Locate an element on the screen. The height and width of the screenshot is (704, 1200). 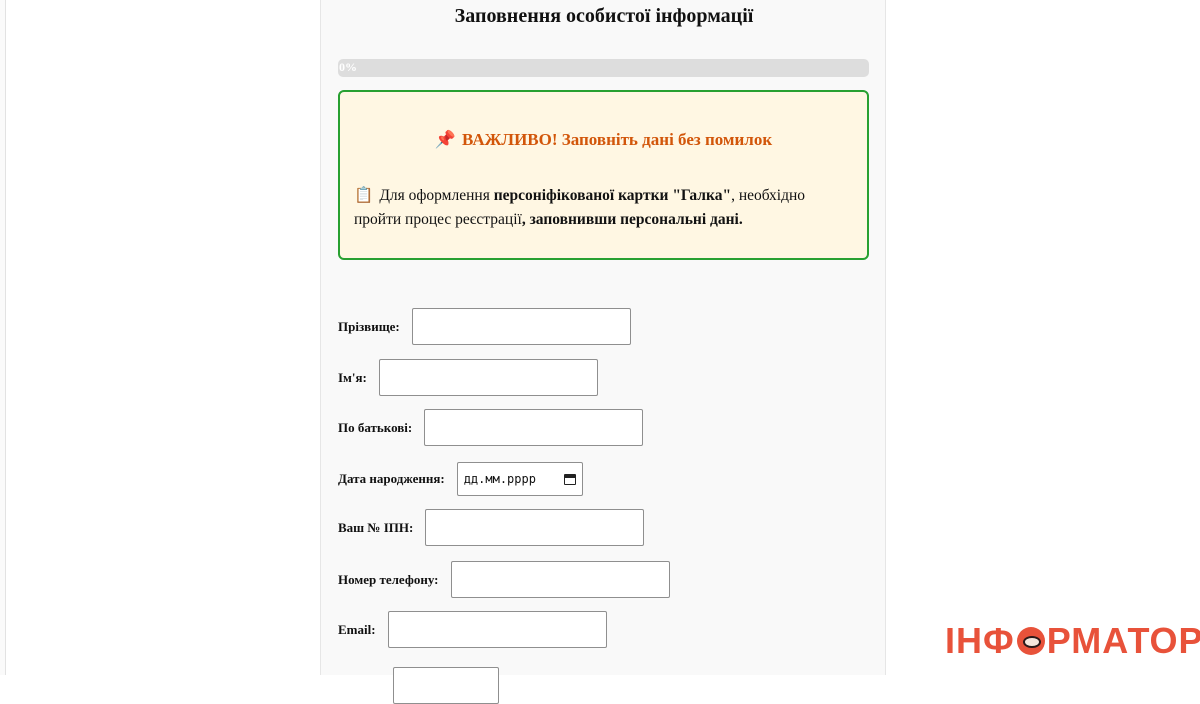
clipboard-icon: 📋 is located at coordinates (364, 195).